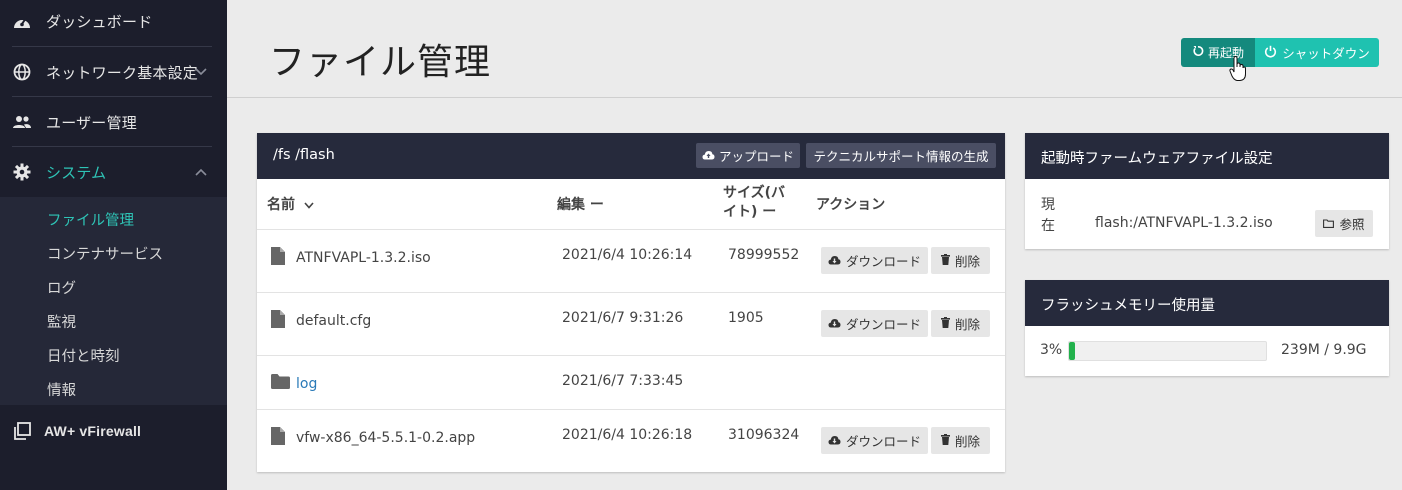  I want to click on flash-memory-header: フラッシュメモリー使用量, so click(1207, 303).